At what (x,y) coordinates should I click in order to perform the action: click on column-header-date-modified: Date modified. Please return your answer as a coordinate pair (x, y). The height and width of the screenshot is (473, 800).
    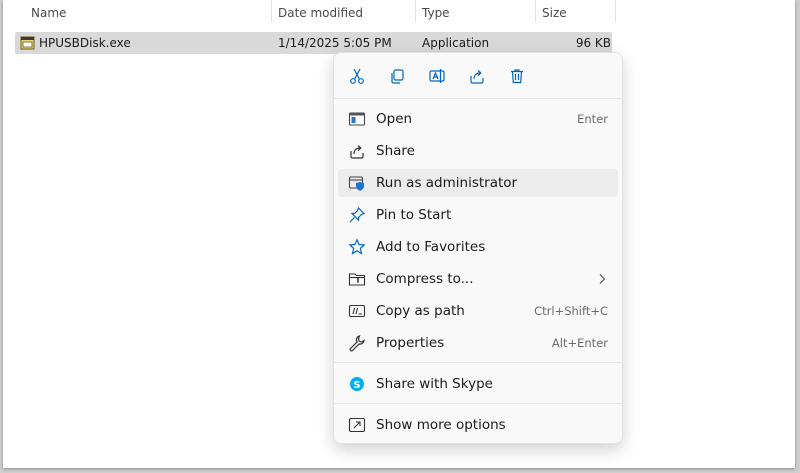
    Looking at the image, I should click on (345, 13).